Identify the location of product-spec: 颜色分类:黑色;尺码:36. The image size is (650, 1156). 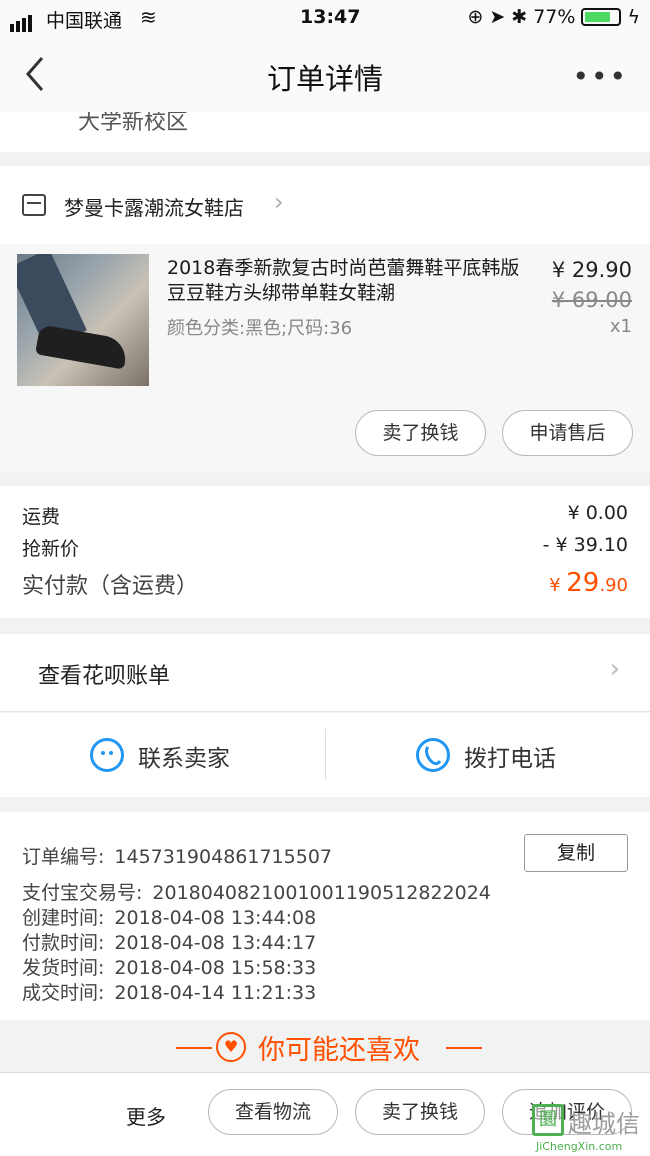
(260, 328).